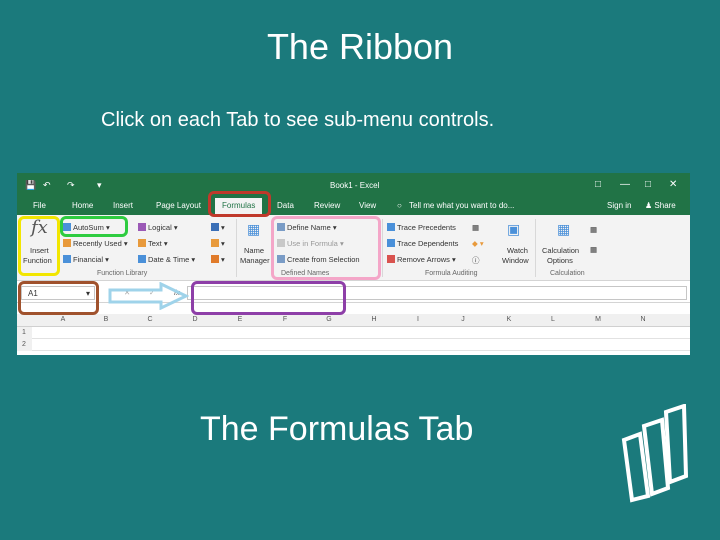 This screenshot has width=720, height=540. Describe the element at coordinates (142, 227) in the screenshot. I see `logical-icon` at that location.